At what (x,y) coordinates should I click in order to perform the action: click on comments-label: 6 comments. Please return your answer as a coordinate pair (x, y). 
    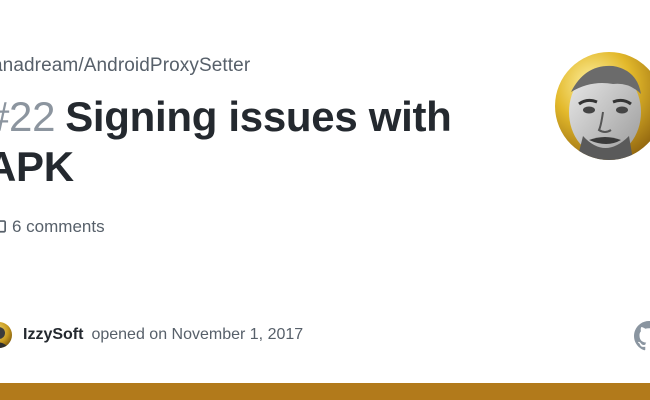
    Looking at the image, I should click on (58, 226).